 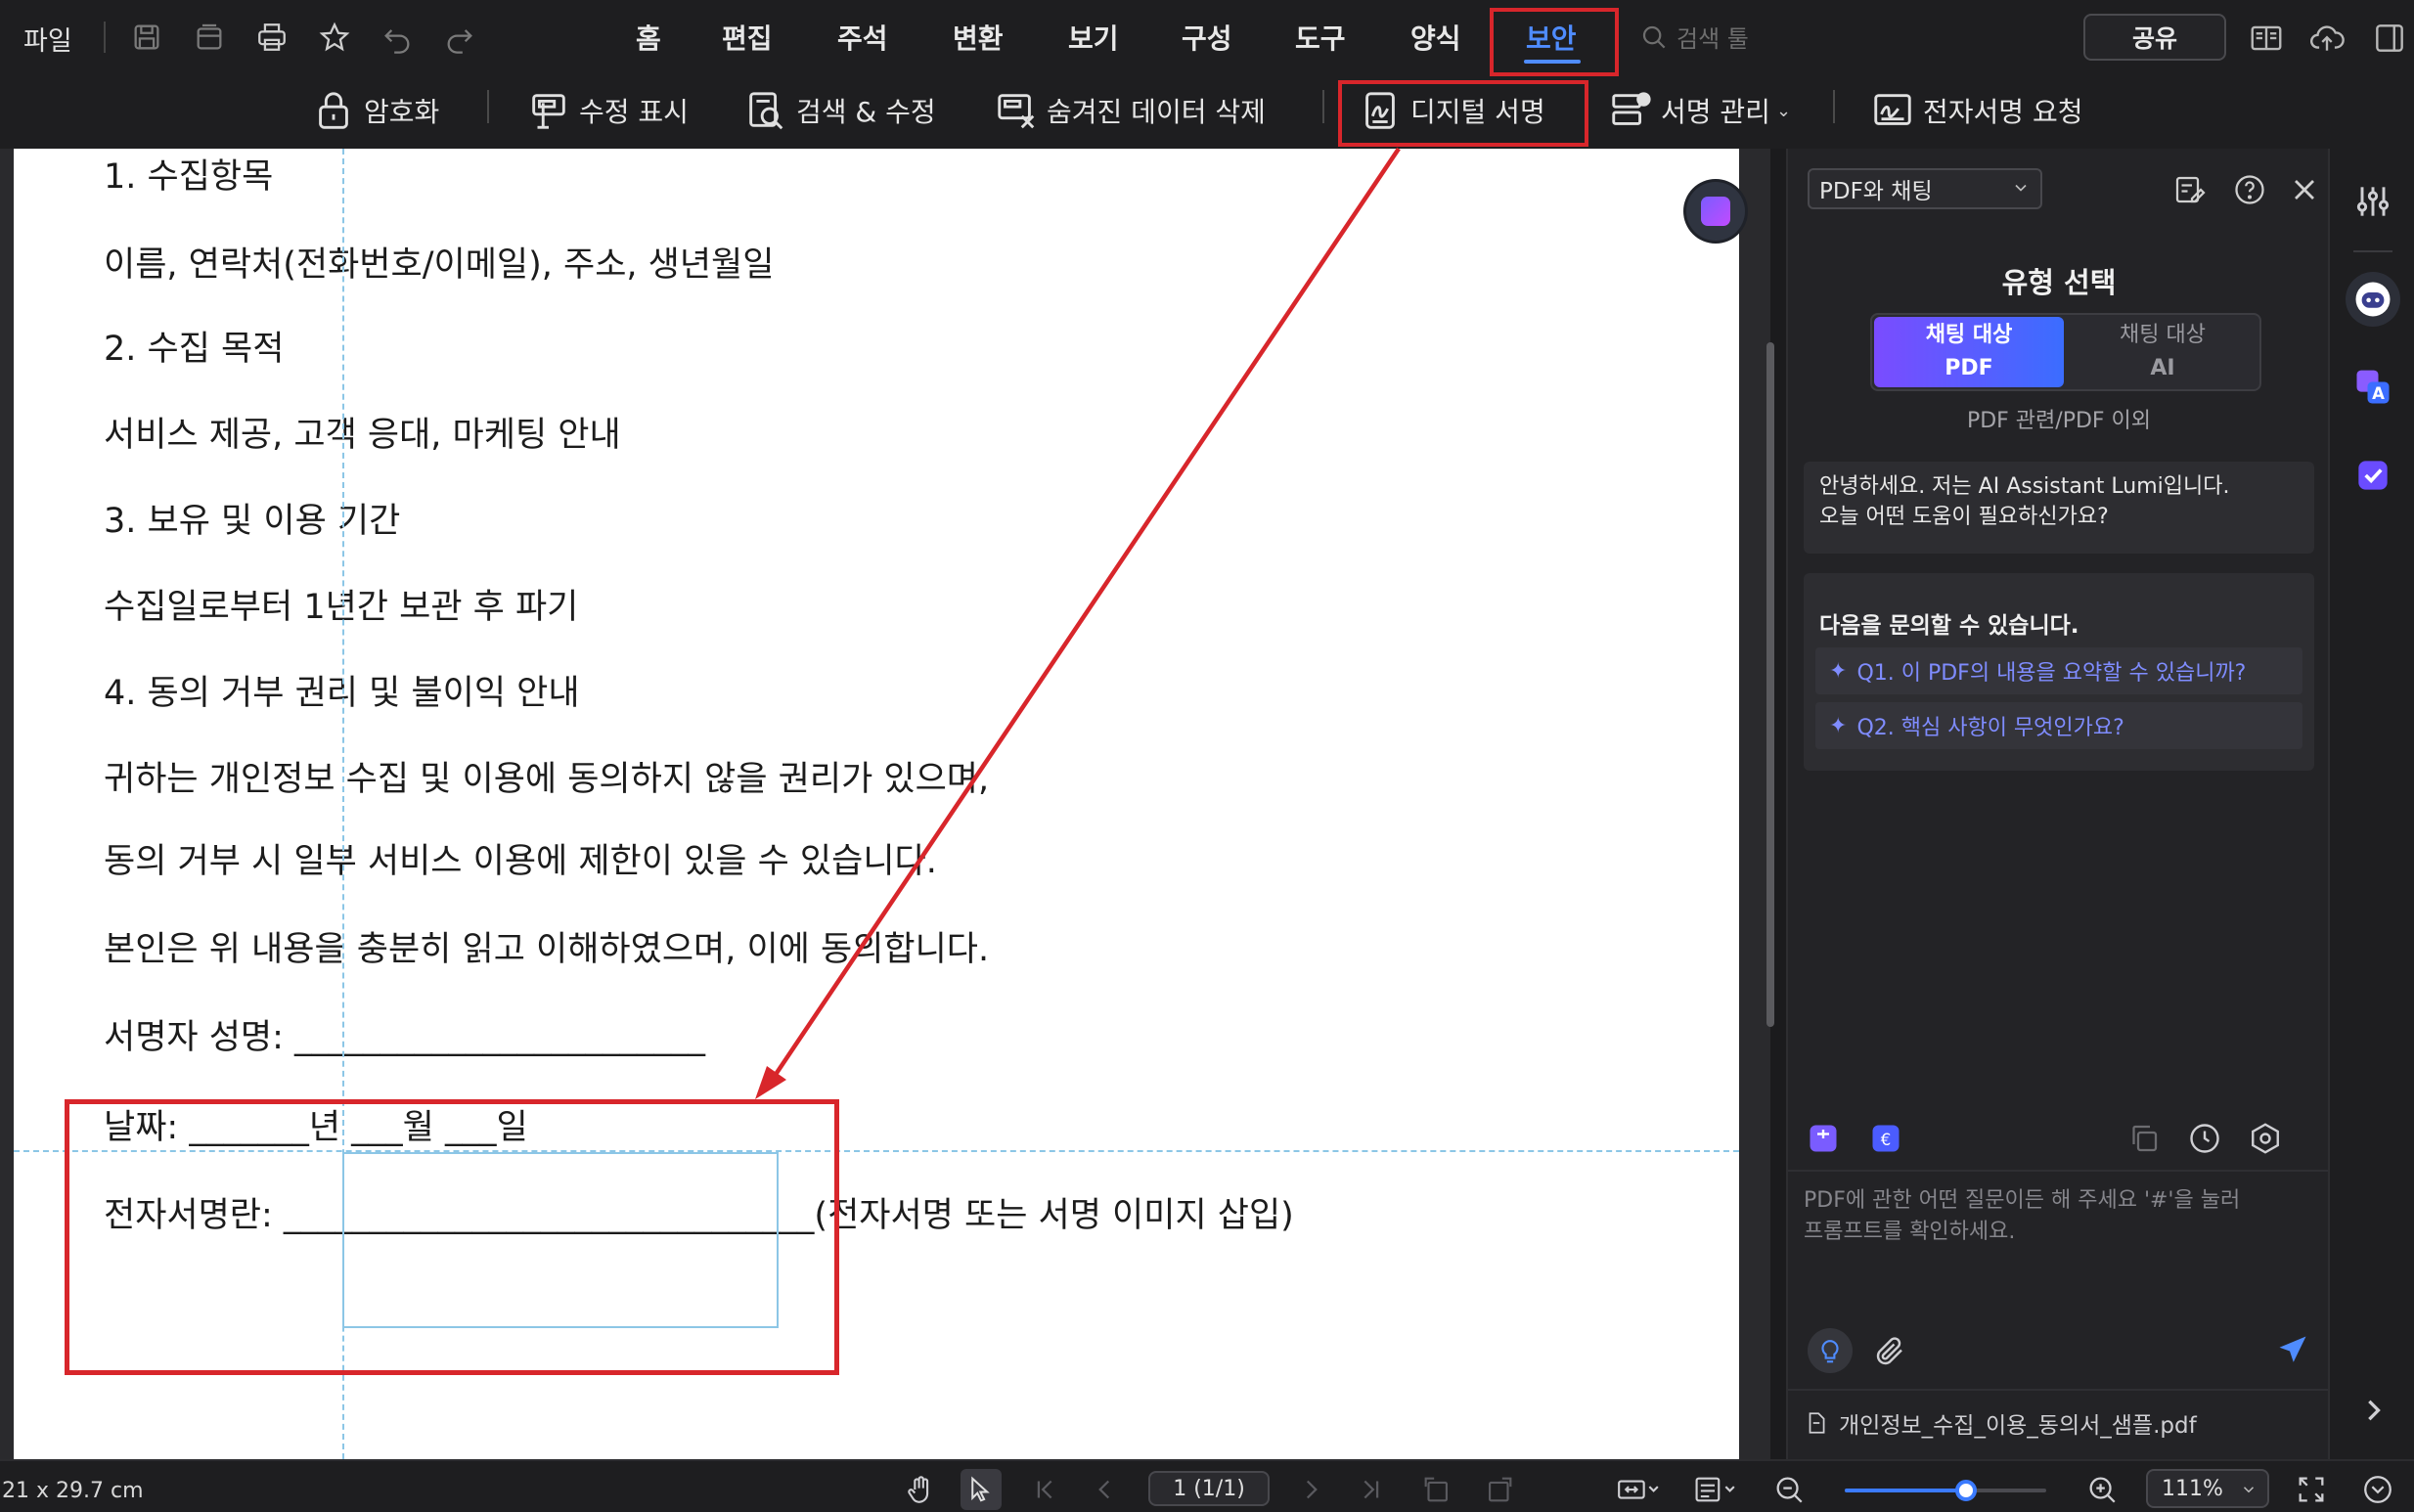 What do you see at coordinates (1093, 37) in the screenshot?
I see `tab-view: 보기` at bounding box center [1093, 37].